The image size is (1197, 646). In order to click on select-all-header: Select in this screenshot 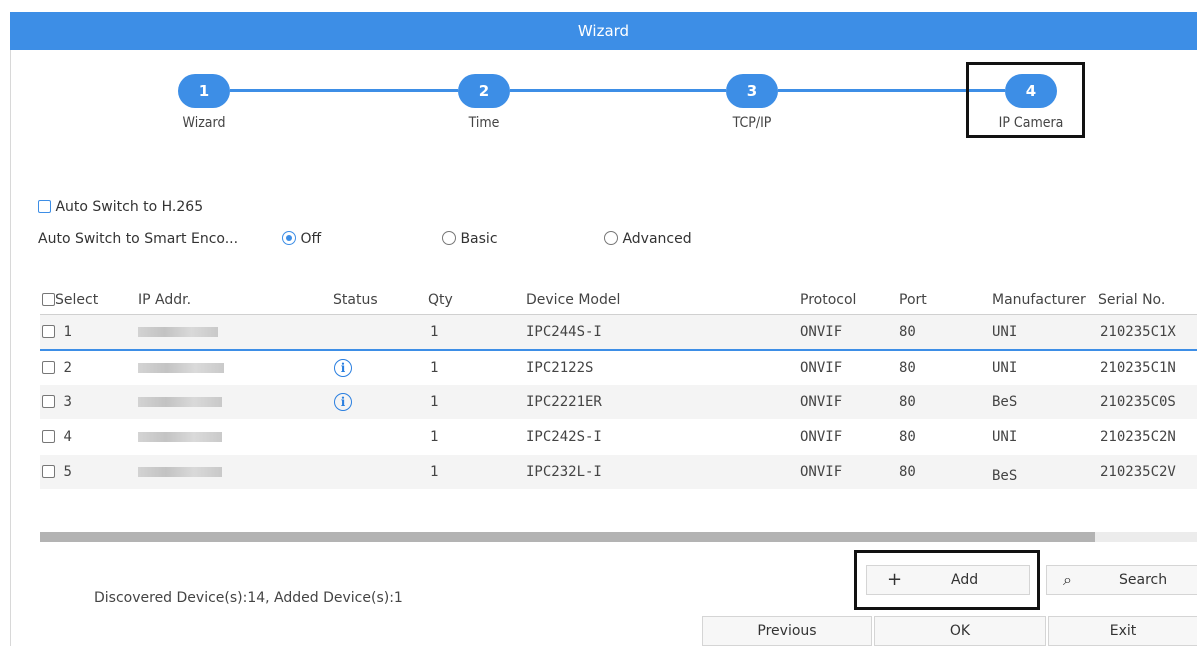, I will do `click(70, 300)`.